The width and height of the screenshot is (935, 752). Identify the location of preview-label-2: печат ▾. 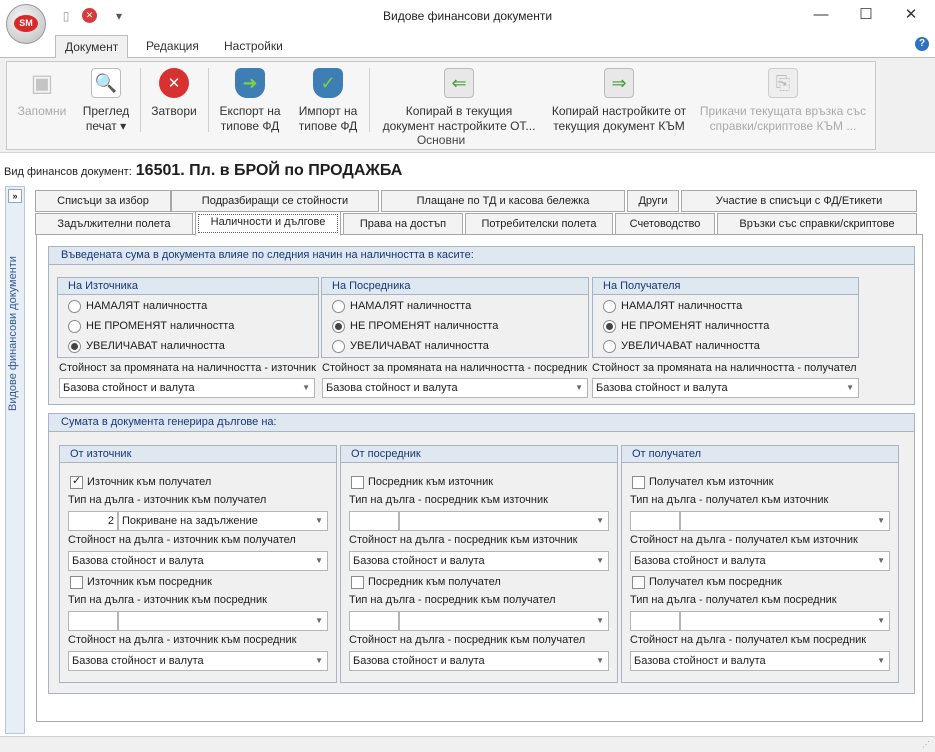
(106, 126).